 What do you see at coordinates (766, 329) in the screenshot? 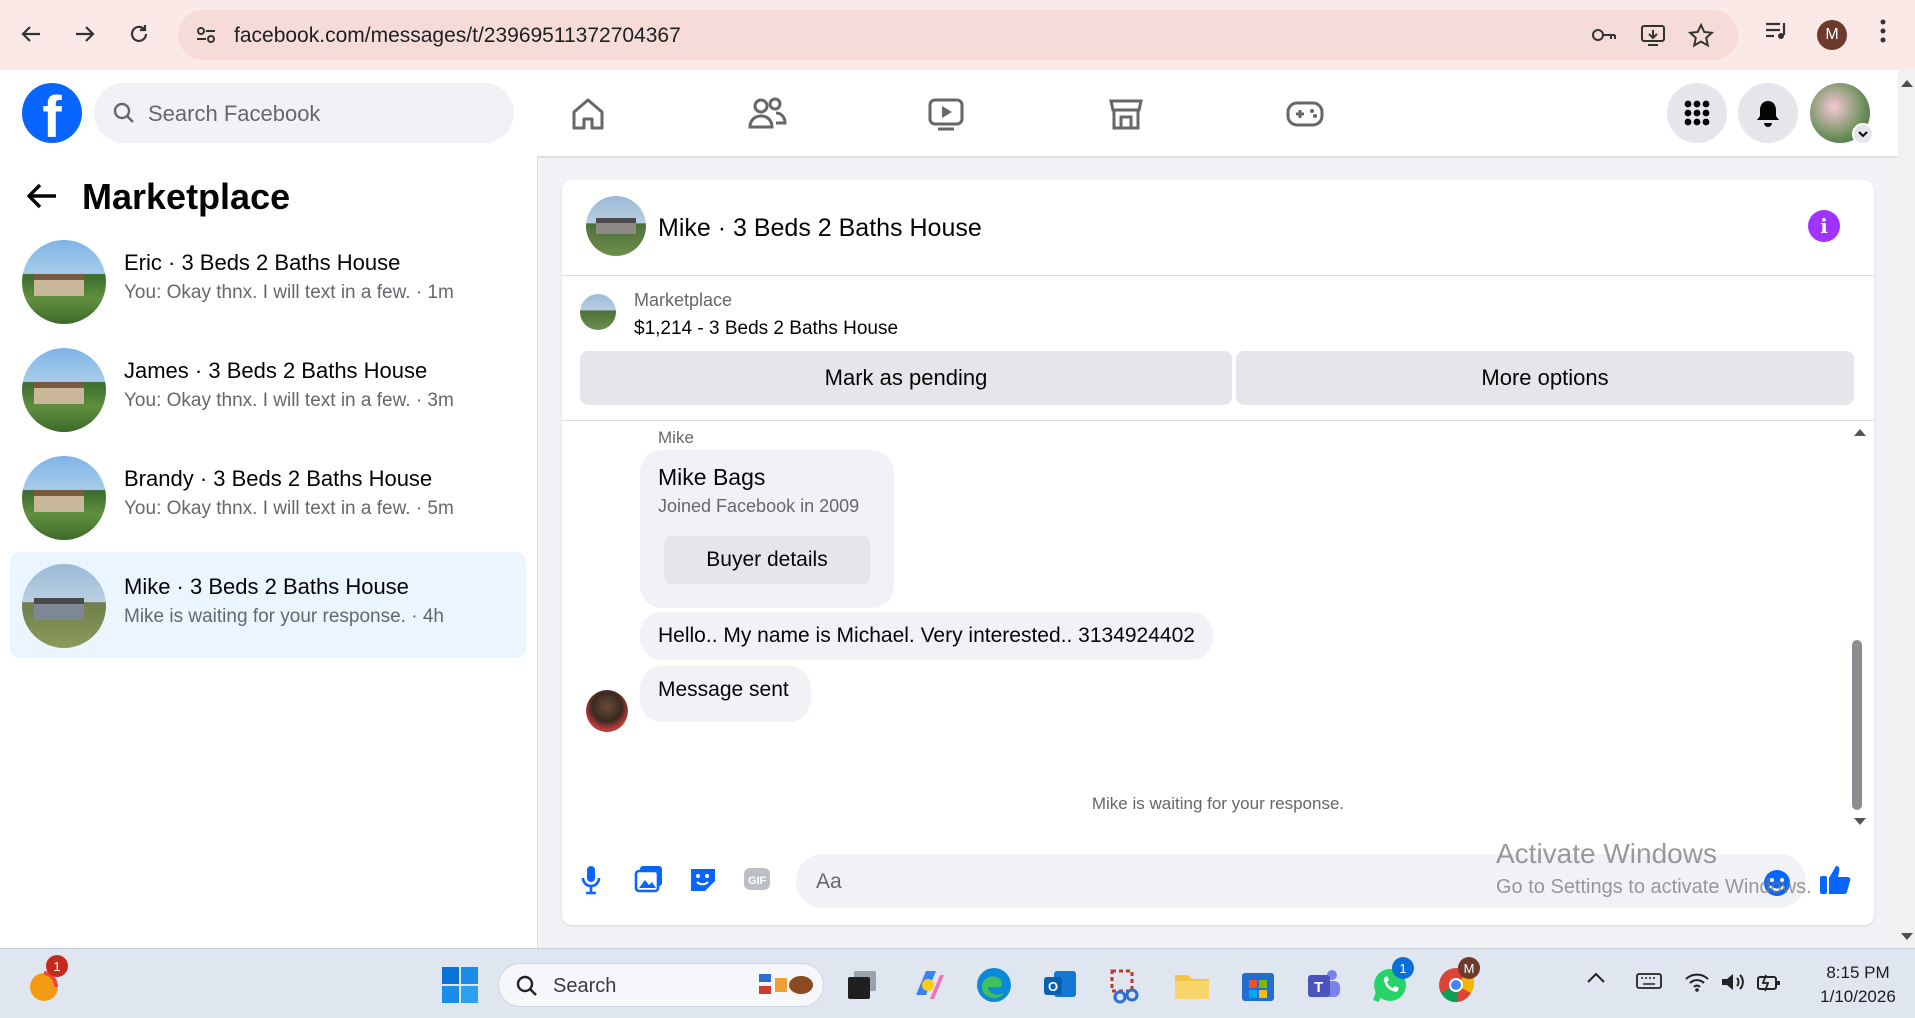
I see `listing-price-title: $1,214 - 3 Beds 2 Baths House` at bounding box center [766, 329].